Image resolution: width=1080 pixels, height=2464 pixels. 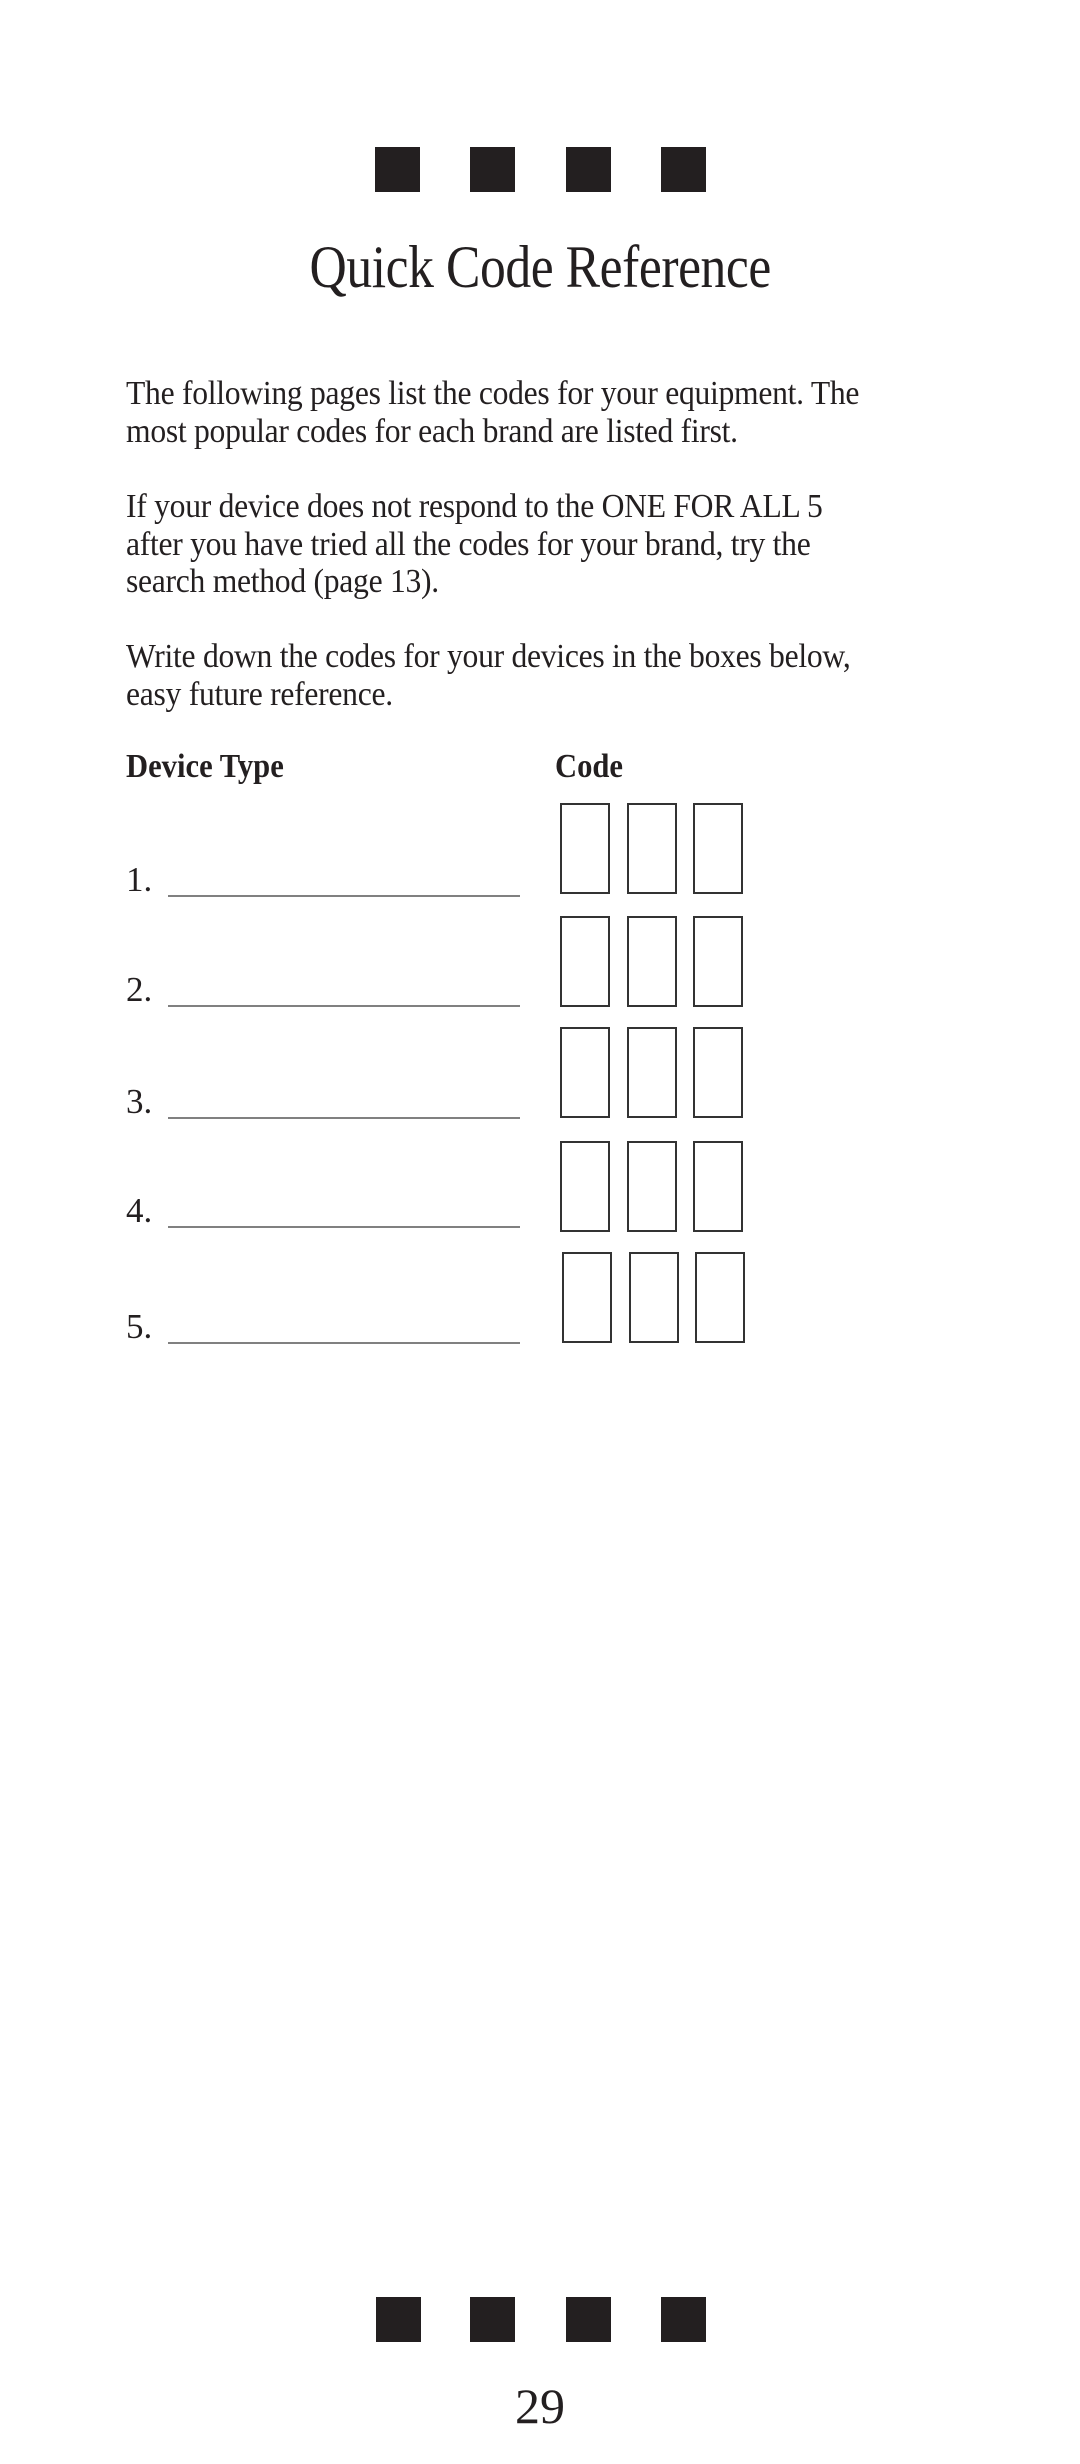 I want to click on bottom-decorative-squares, so click(x=542, y=2319).